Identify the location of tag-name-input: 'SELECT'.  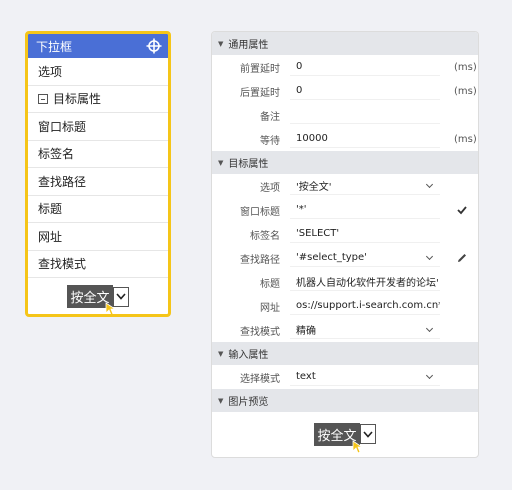
(365, 234).